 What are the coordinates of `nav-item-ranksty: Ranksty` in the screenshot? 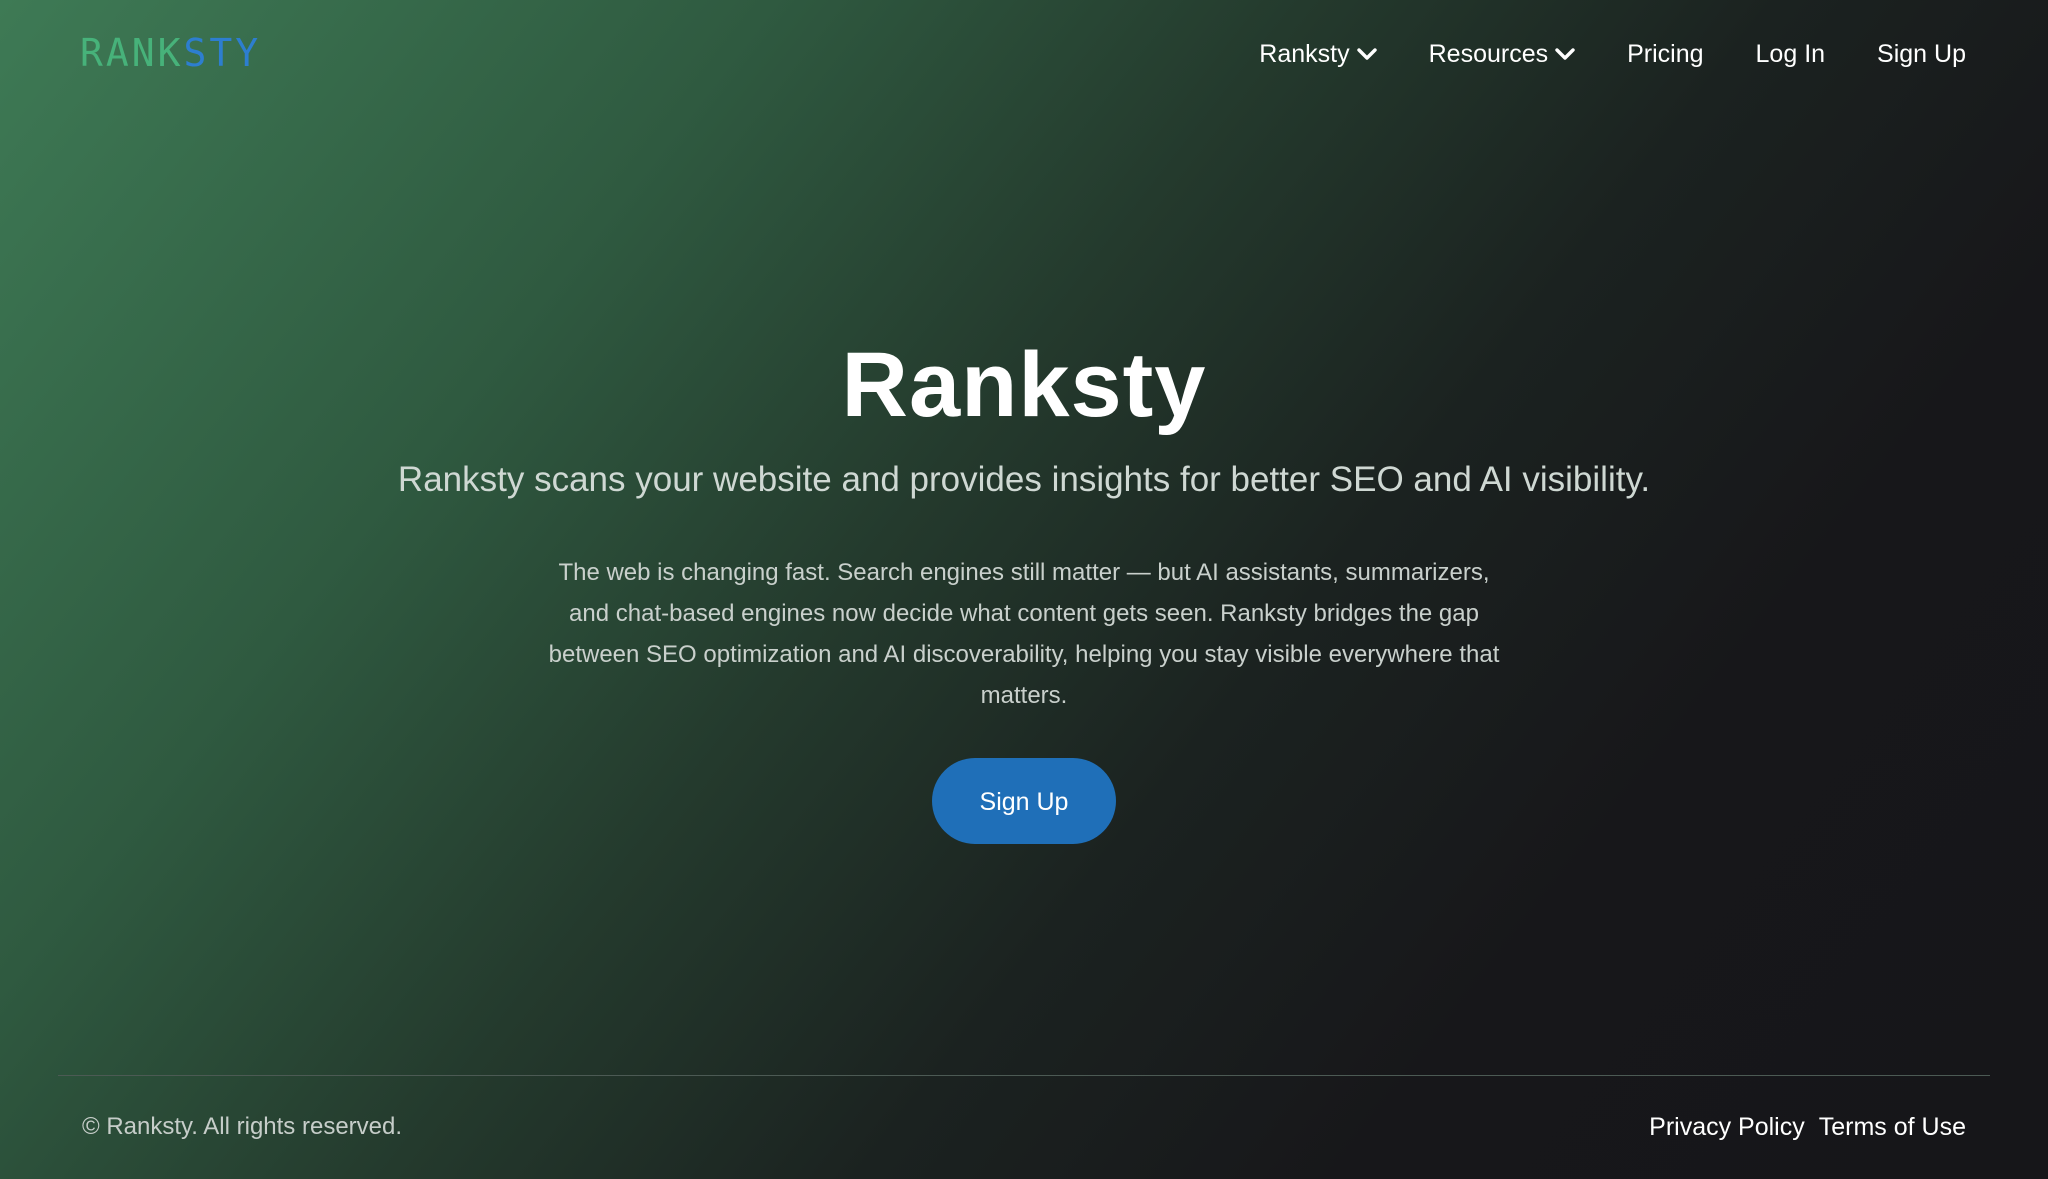 It's located at (1318, 54).